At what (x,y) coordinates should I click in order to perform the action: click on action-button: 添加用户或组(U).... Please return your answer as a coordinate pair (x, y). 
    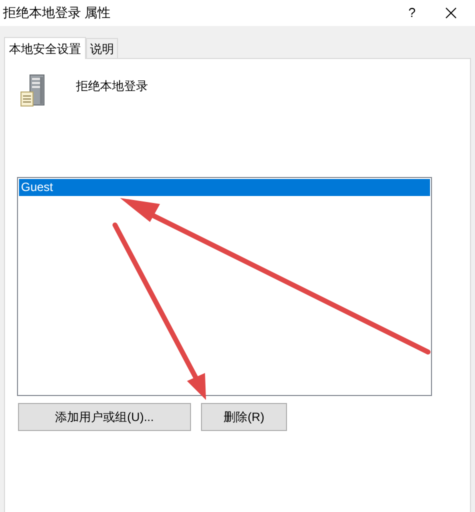
    Looking at the image, I should click on (104, 417).